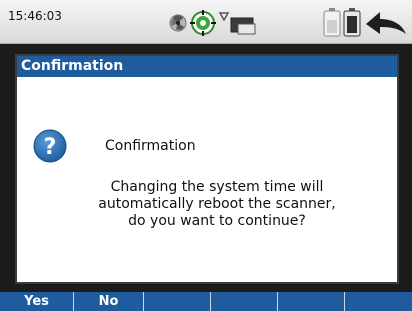 The width and height of the screenshot is (412, 311). What do you see at coordinates (35, 16) in the screenshot?
I see `clock-time: 15:46:03` at bounding box center [35, 16].